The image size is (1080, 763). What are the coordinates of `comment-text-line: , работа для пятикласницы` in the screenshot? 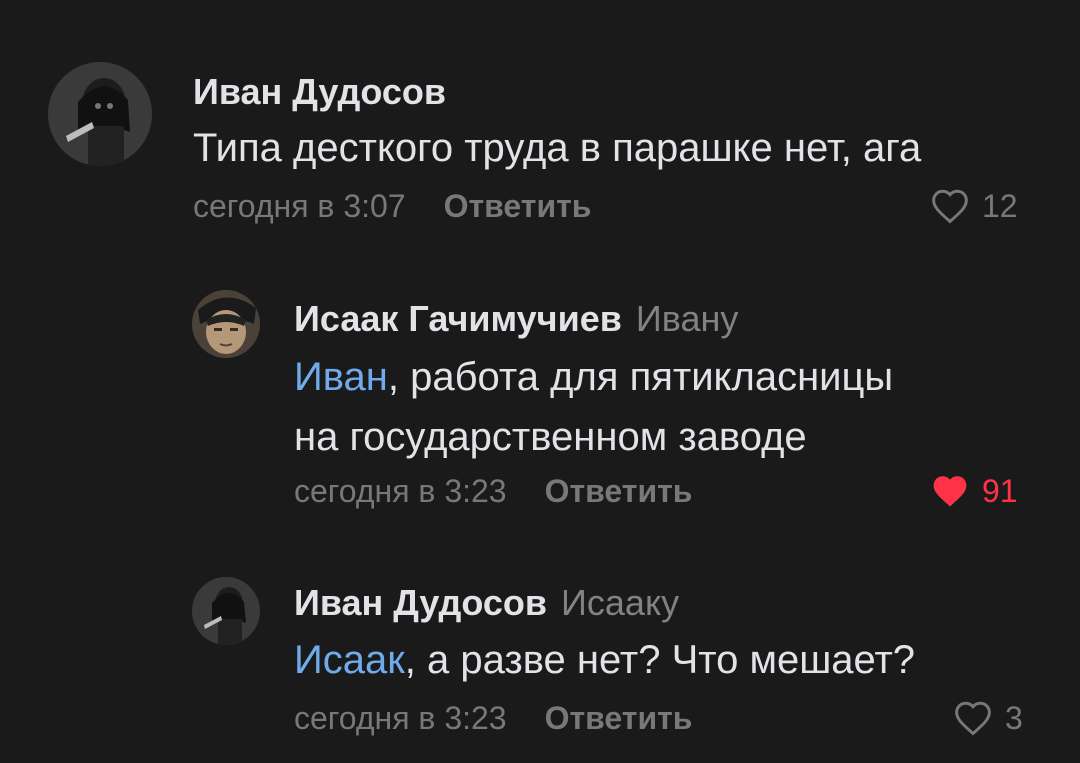 It's located at (640, 377).